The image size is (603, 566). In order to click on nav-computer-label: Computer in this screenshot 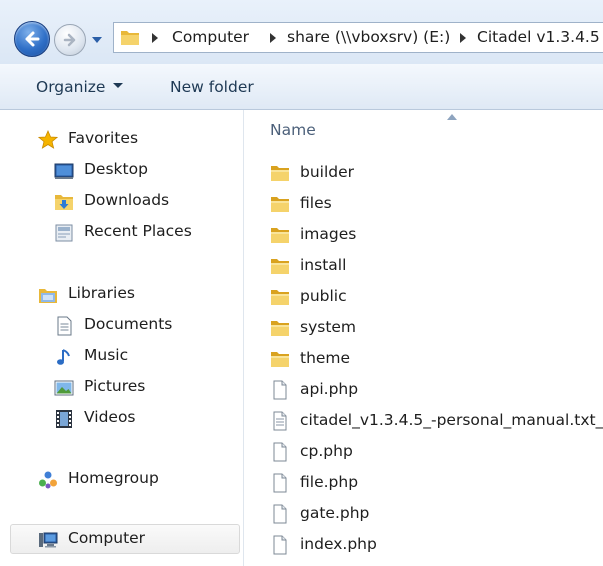, I will do `click(107, 538)`.